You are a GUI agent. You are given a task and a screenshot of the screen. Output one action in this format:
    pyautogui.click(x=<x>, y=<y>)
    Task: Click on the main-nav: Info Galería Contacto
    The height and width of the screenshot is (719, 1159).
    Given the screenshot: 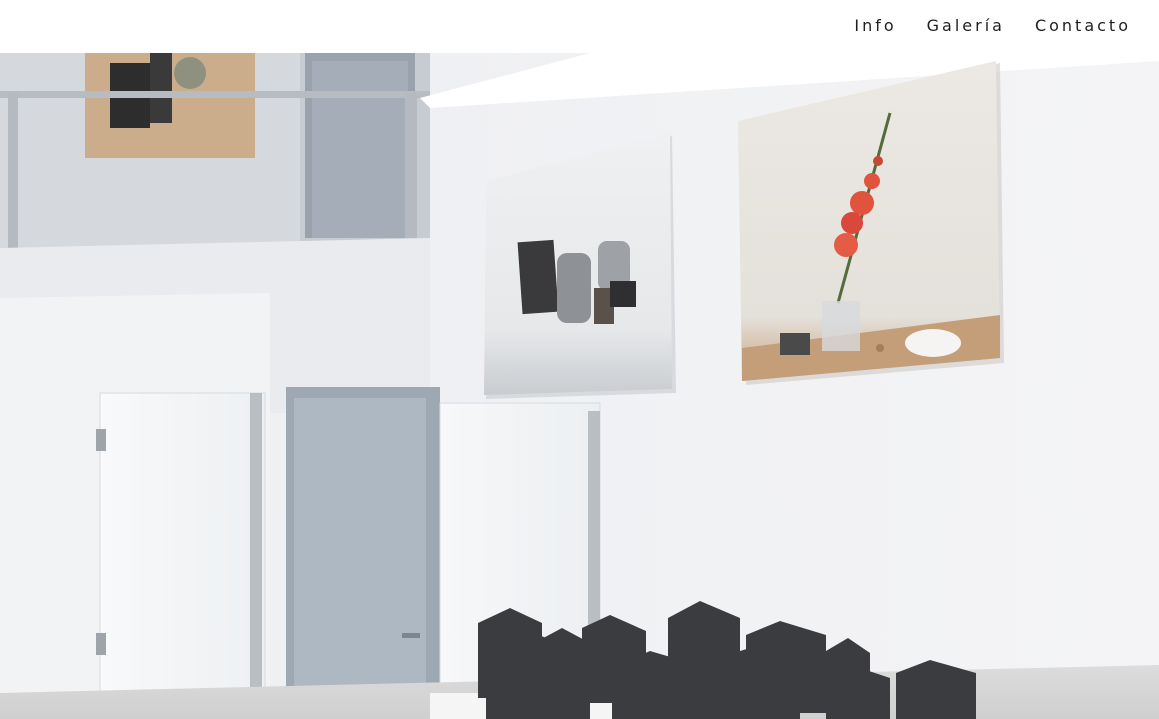 What is the action you would take?
    pyautogui.click(x=992, y=26)
    